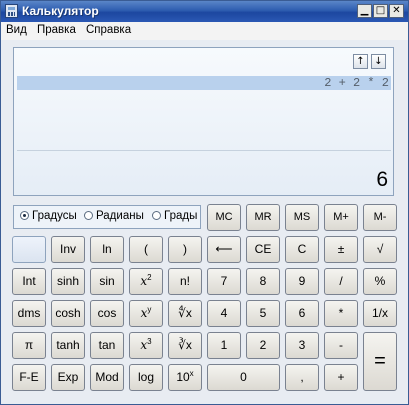 This screenshot has width=409, height=405. Describe the element at coordinates (29, 345) in the screenshot. I see `pi-button: π` at that location.